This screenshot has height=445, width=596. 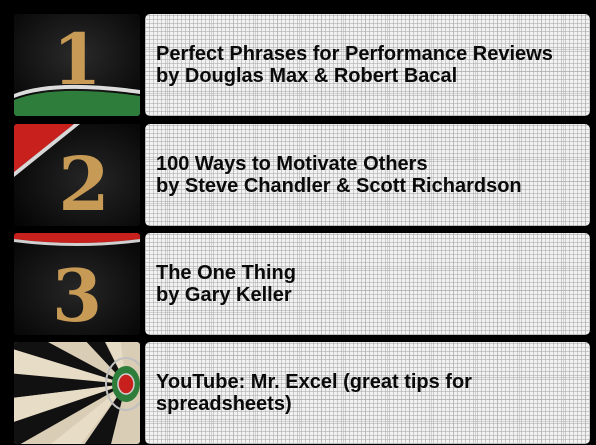 What do you see at coordinates (292, 164) in the screenshot?
I see `book-title: 100 Ways to Motivate Others` at bounding box center [292, 164].